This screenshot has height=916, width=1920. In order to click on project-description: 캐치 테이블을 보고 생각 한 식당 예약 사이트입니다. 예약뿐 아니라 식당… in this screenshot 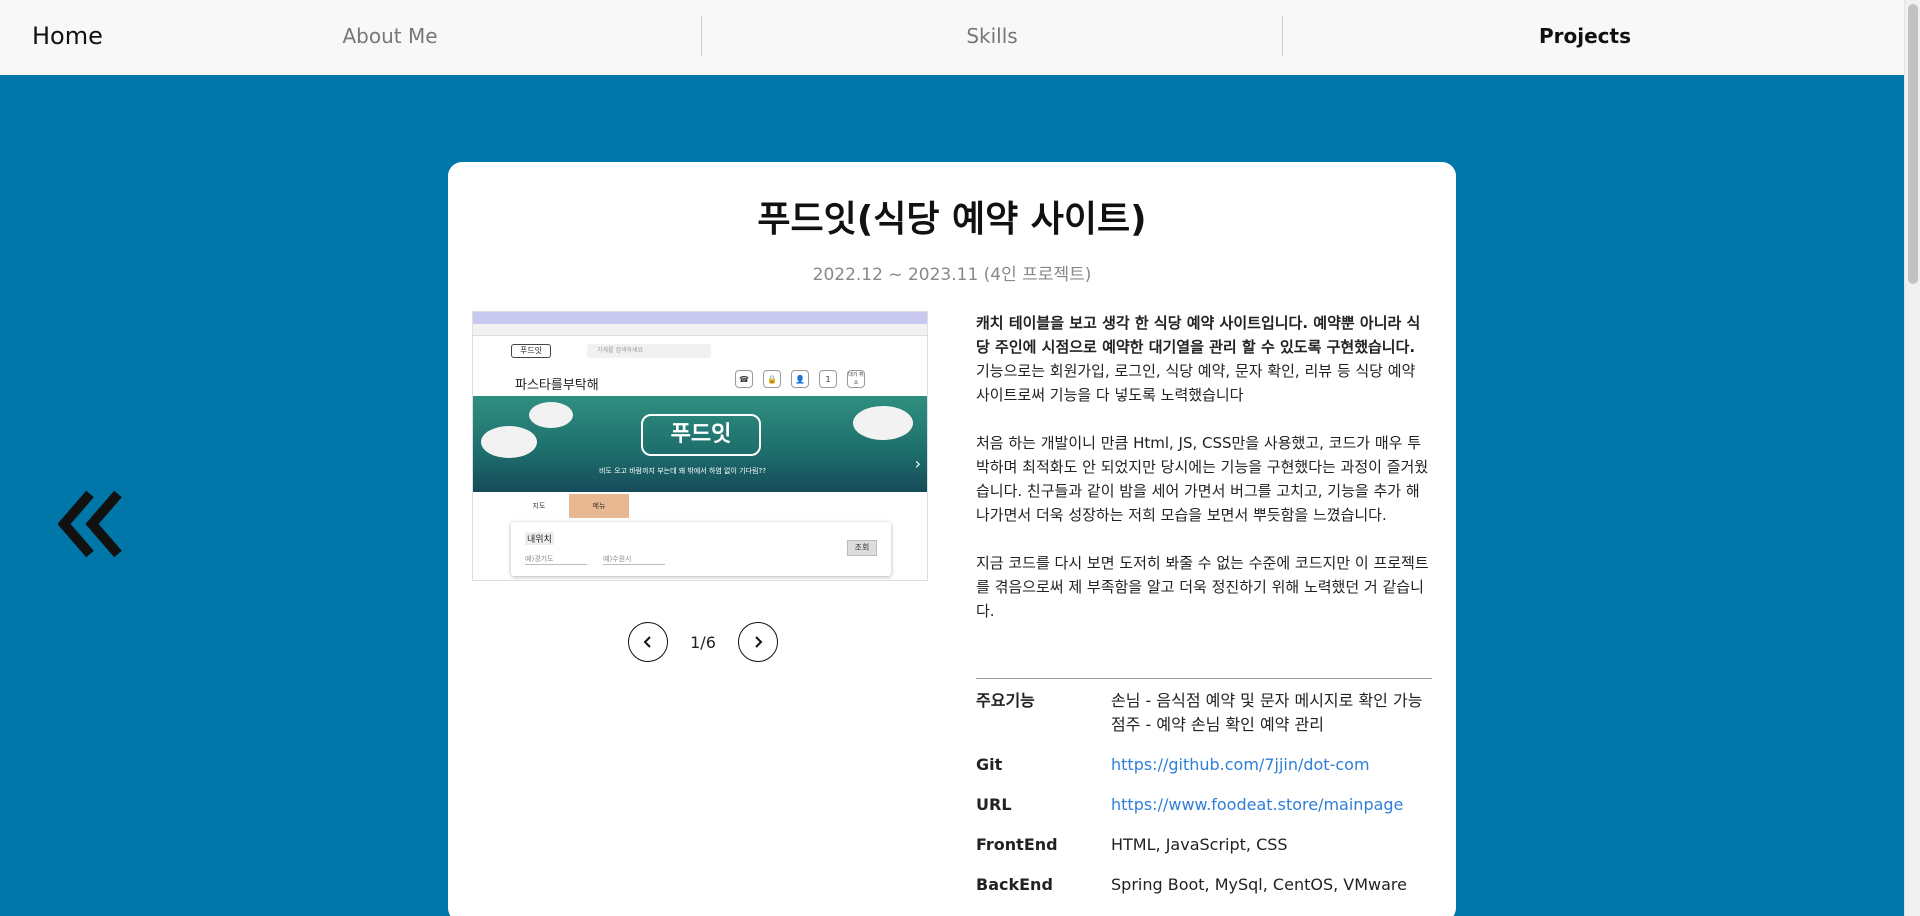, I will do `click(1204, 479)`.